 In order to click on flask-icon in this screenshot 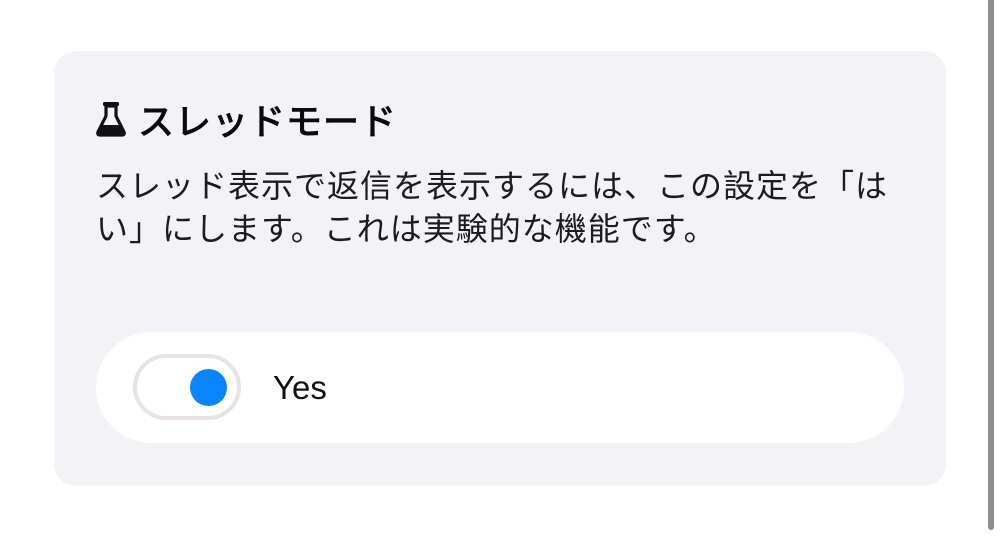, I will do `click(111, 119)`.